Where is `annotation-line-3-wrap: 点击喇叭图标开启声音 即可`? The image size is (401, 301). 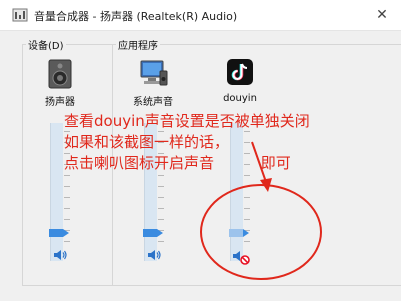
annotation-line-3-wrap: 点击喇叭图标开启声音 即可 is located at coordinates (214, 163).